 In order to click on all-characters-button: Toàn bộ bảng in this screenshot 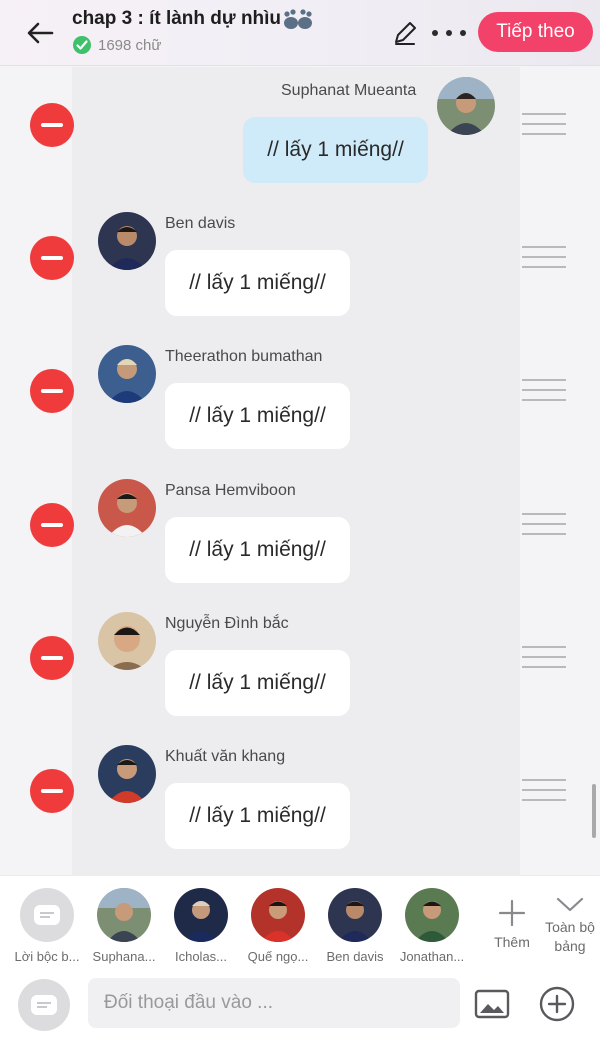, I will do `click(570, 922)`.